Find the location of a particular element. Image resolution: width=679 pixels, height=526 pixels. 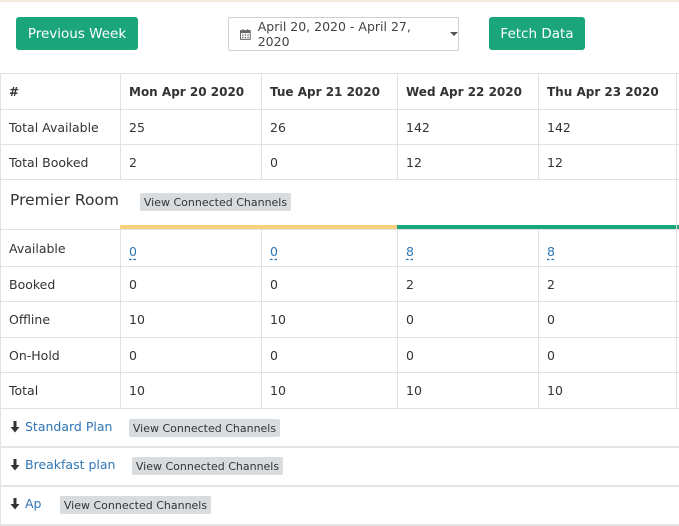

plan-label: Breakfast plan is located at coordinates (70, 464).